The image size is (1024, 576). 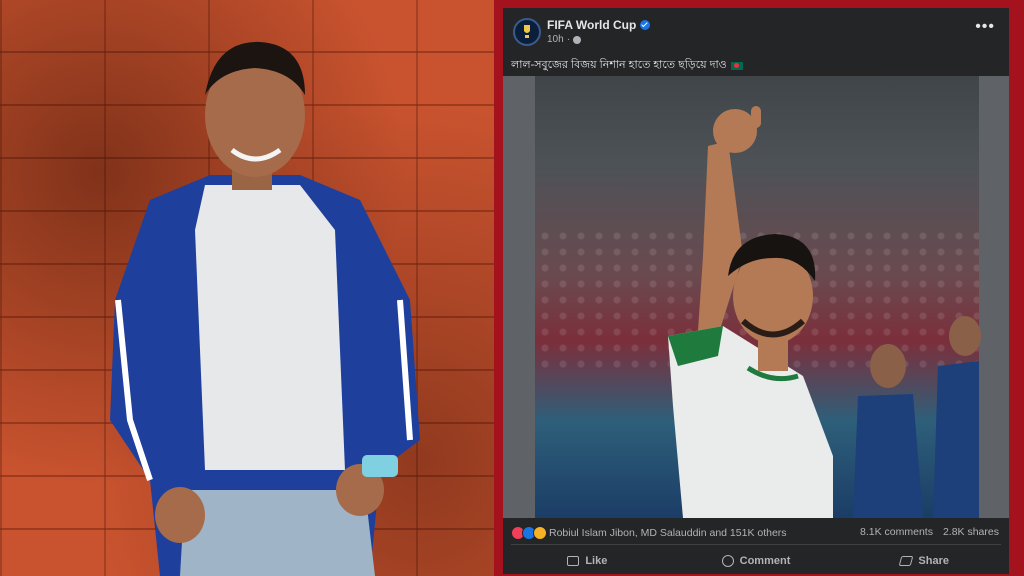 I want to click on trophy-icon, so click(x=527, y=31).